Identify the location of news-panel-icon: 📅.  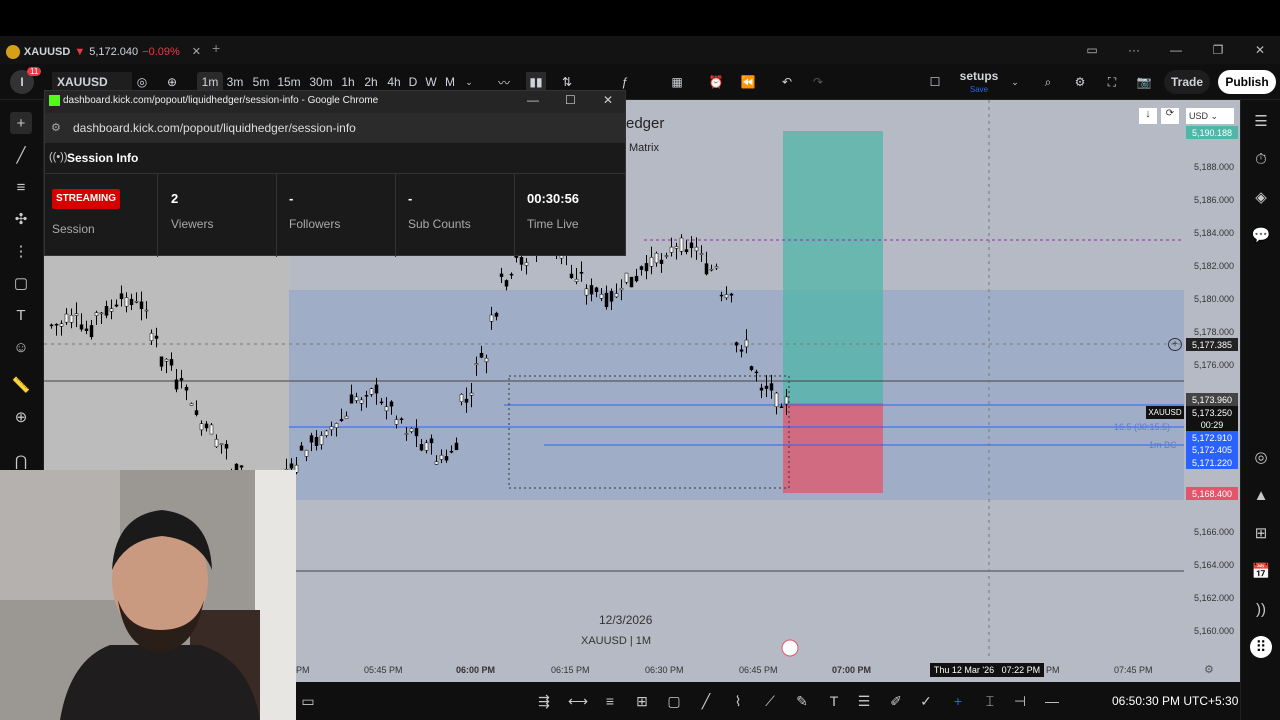
(1261, 571).